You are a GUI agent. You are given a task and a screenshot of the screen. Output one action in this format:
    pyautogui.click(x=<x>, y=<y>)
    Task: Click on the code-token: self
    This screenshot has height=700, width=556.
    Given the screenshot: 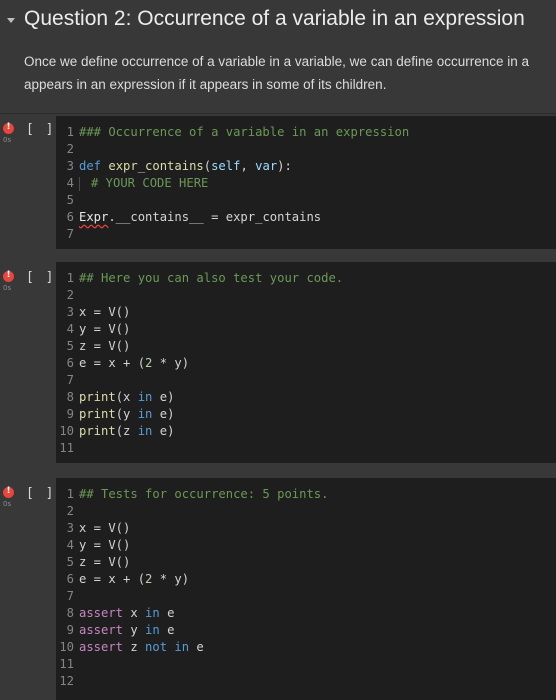 What is the action you would take?
    pyautogui.click(x=226, y=166)
    